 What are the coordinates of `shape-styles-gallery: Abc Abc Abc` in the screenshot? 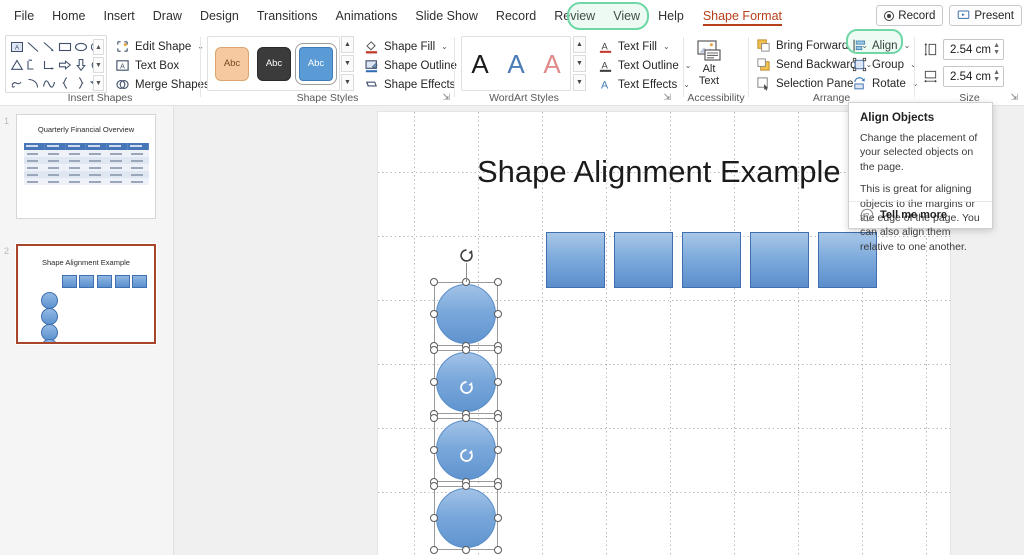 It's located at (273, 63).